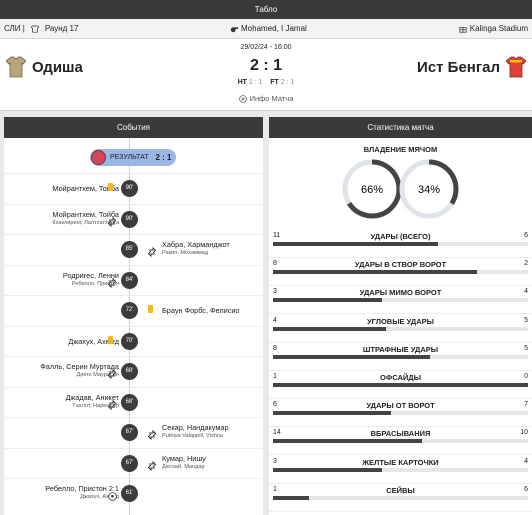 The image size is (532, 515). Describe the element at coordinates (266, 82) in the screenshot. I see `period-scores: HT 1 : 1 FT 2 : 1` at that location.